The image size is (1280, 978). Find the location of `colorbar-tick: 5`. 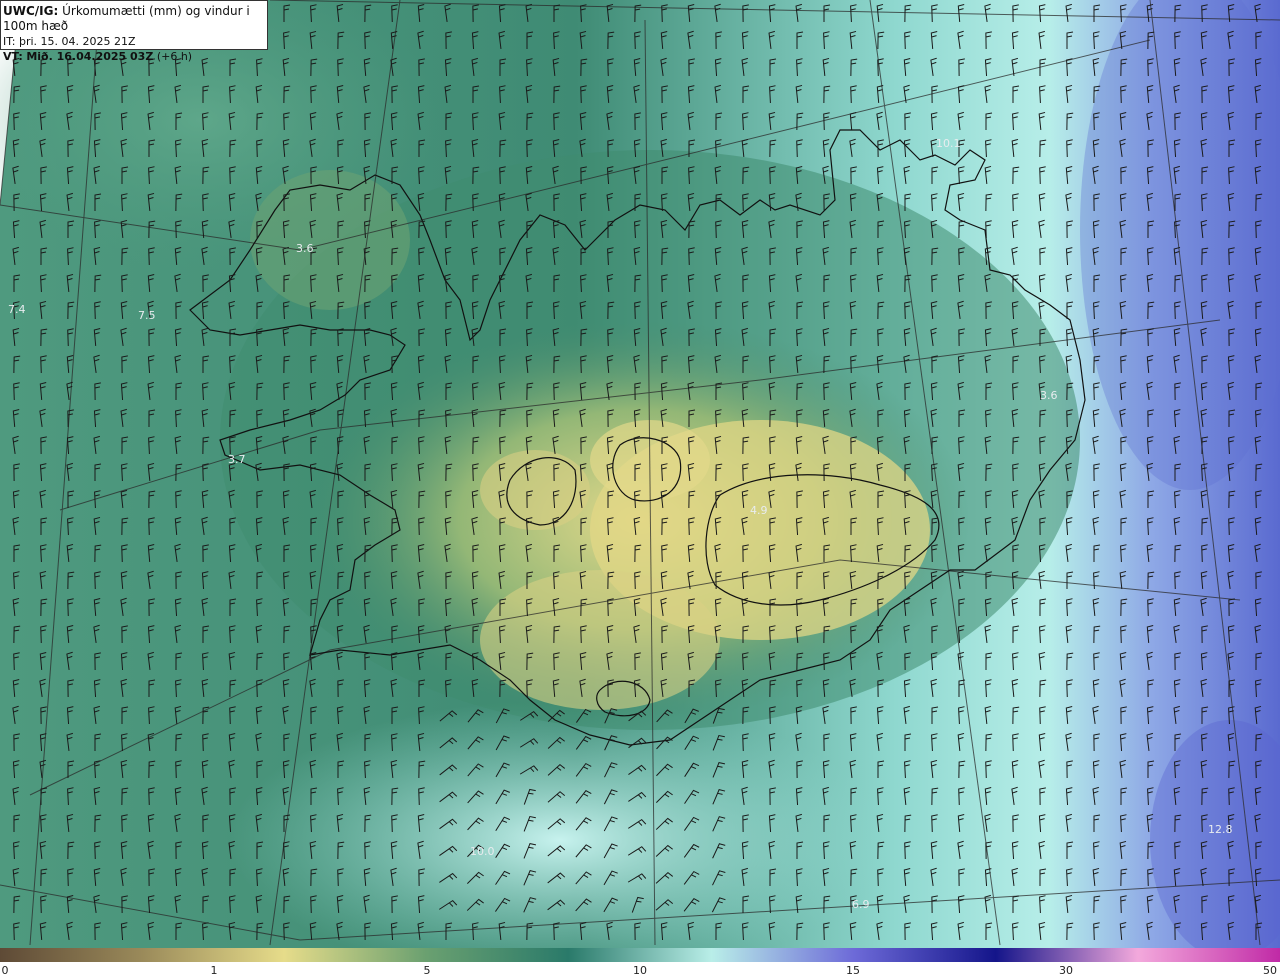

colorbar-tick: 5 is located at coordinates (427, 970).